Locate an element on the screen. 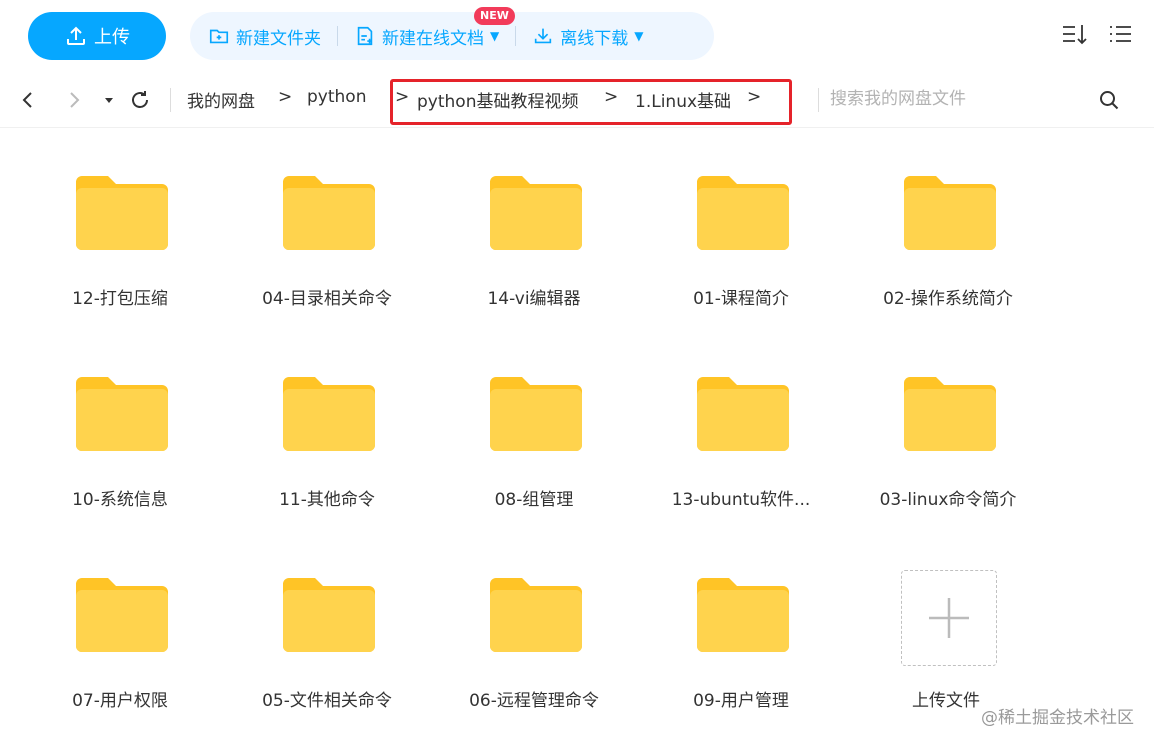  folder-item: 12-打包压缩 is located at coordinates (120, 218).